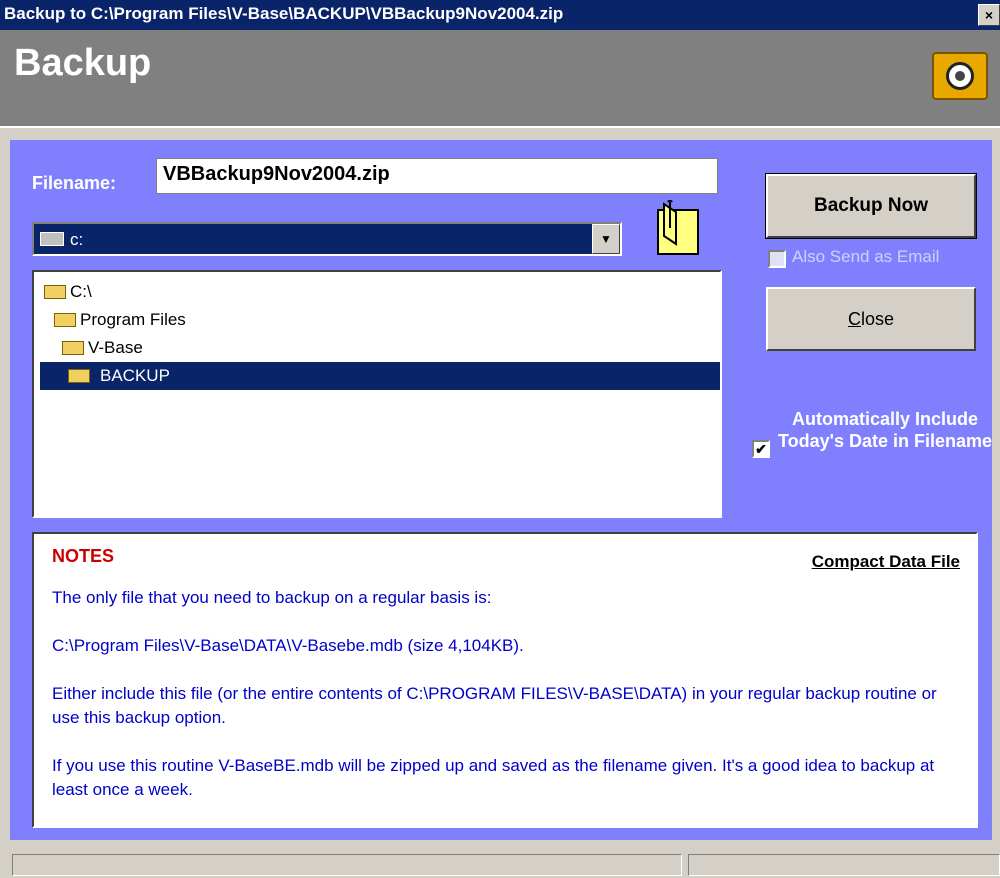 This screenshot has width=1000, height=878. I want to click on tree-node-selected: BACKUP, so click(380, 376).